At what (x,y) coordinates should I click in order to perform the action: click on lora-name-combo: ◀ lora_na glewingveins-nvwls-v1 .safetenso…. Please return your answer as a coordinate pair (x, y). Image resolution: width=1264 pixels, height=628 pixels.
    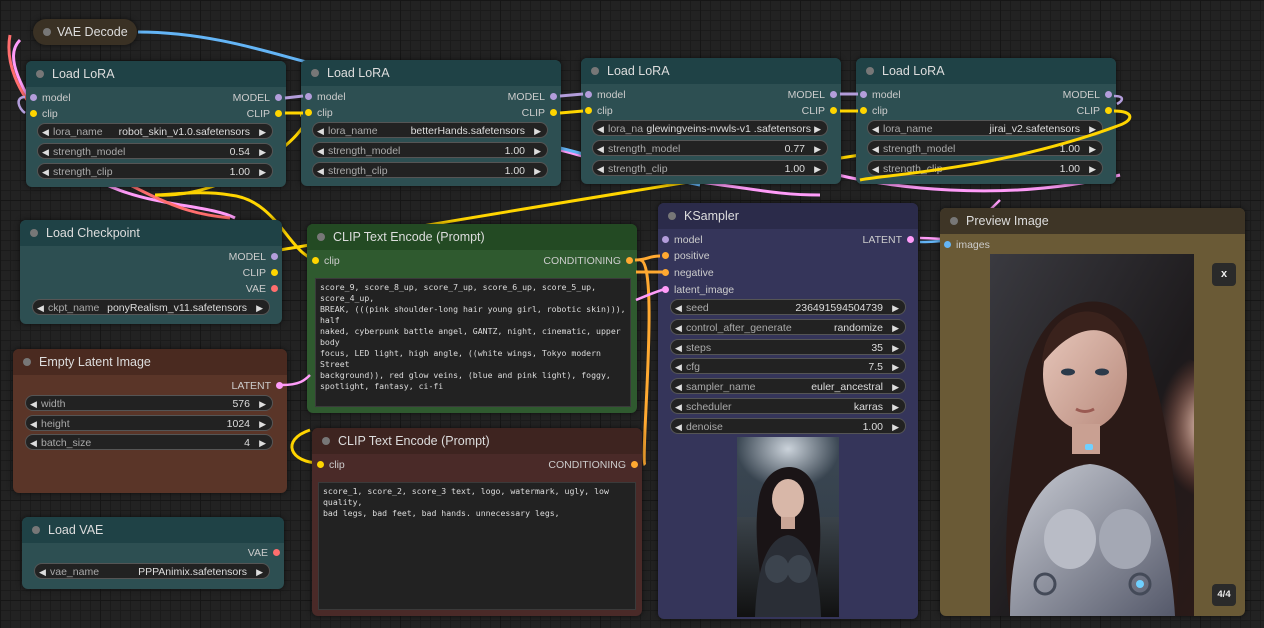
    Looking at the image, I should click on (710, 128).